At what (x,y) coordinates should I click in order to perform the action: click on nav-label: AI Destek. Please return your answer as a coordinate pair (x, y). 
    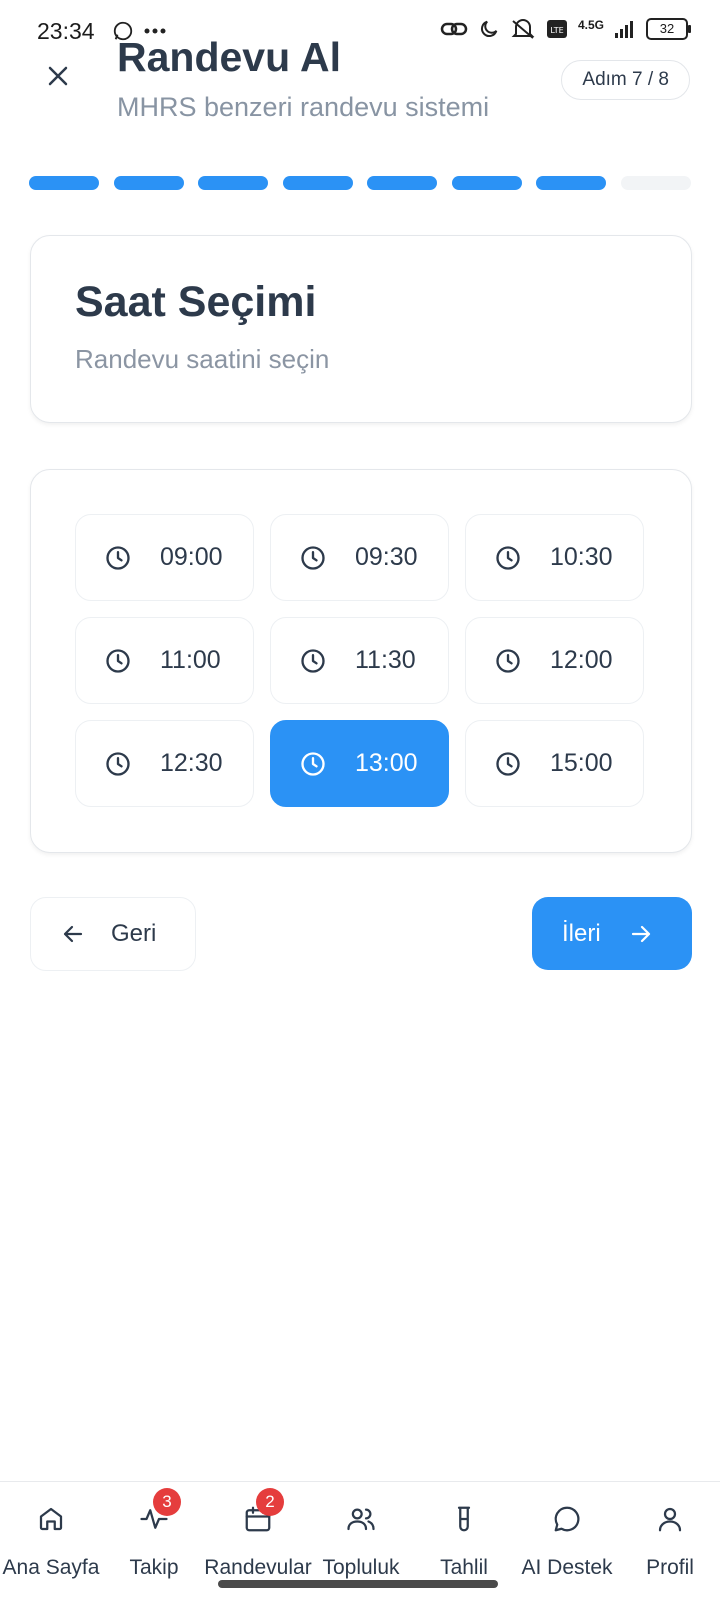
    Looking at the image, I should click on (567, 1567).